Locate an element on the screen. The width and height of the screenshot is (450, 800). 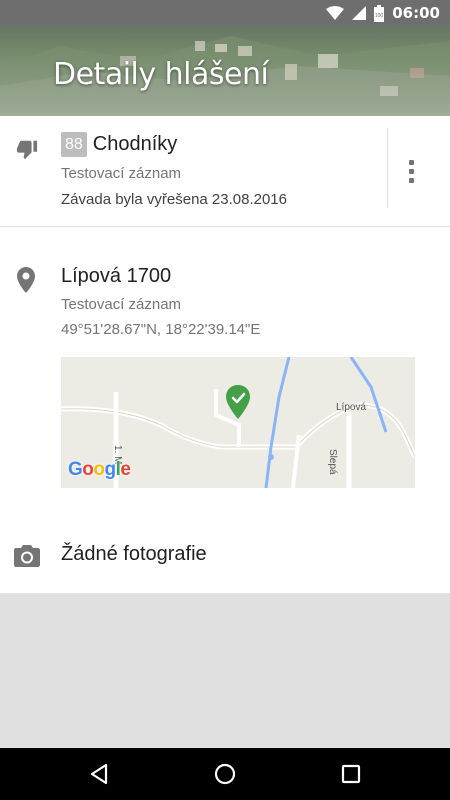
thumbs-down-icon is located at coordinates (27, 150).